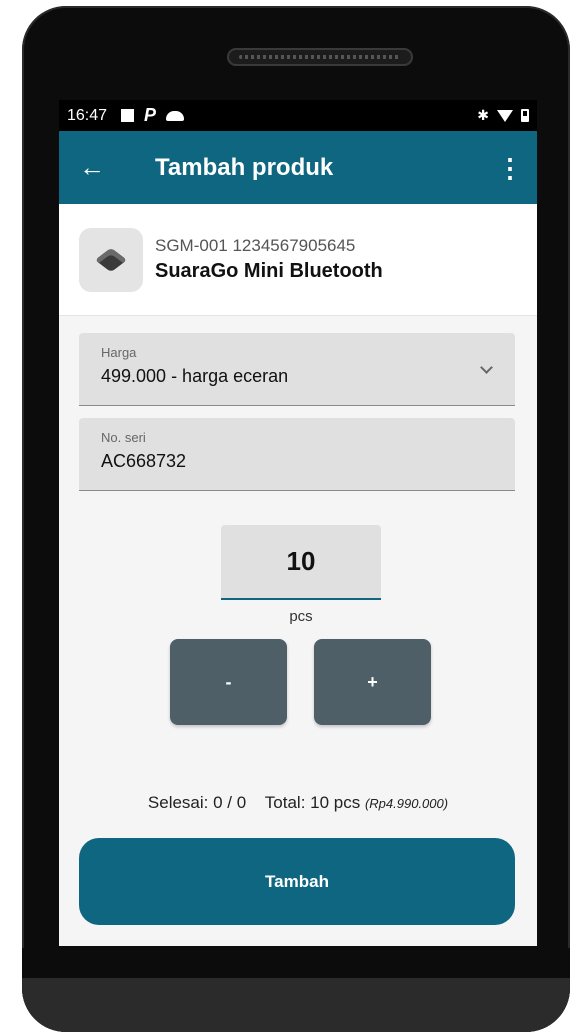 The image size is (585, 1034). Describe the element at coordinates (96, 167) in the screenshot. I see `back-arrow-icon: ←` at that location.